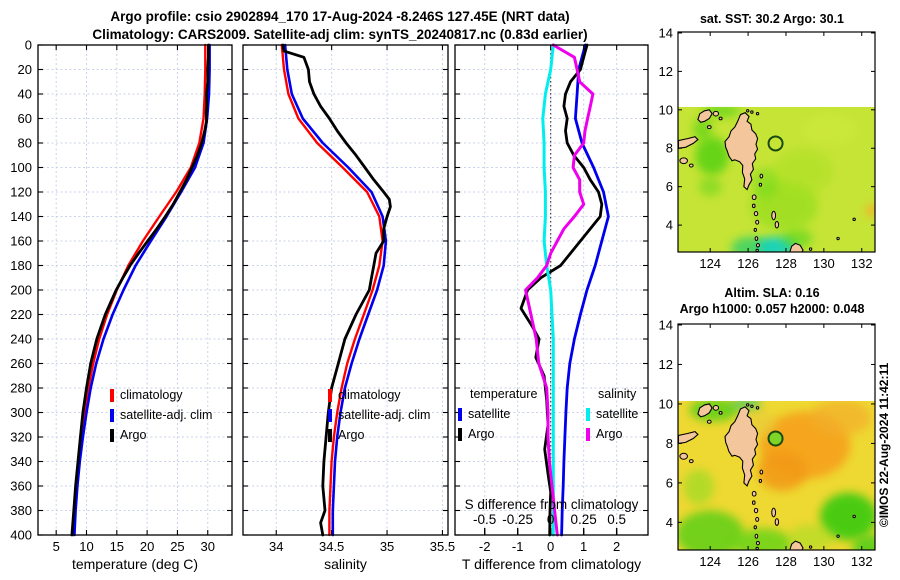 The image size is (900, 580). I want to click on svg-text: 120, so click(21, 192).